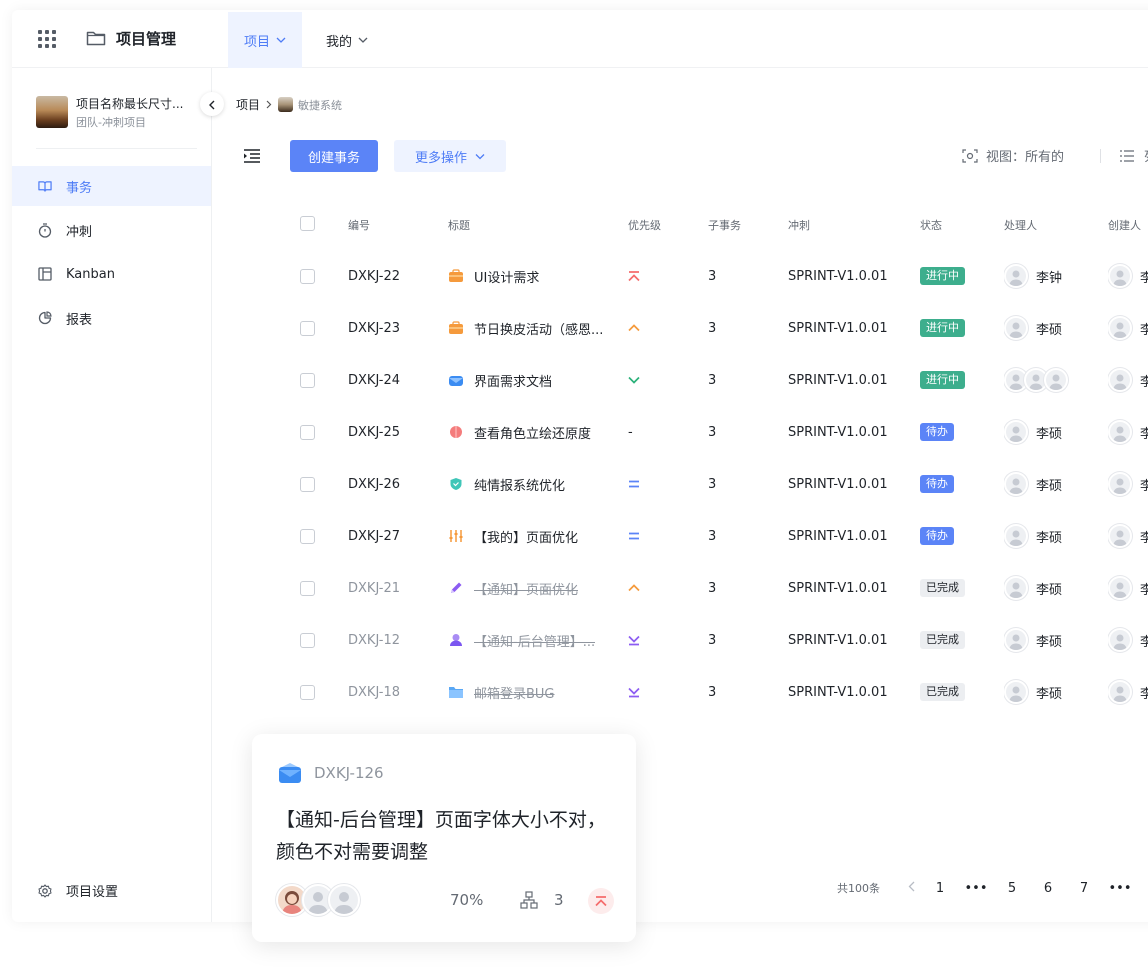 Image resolution: width=1148 pixels, height=972 pixels. I want to click on page-ellipsis: •••, so click(1120, 888).